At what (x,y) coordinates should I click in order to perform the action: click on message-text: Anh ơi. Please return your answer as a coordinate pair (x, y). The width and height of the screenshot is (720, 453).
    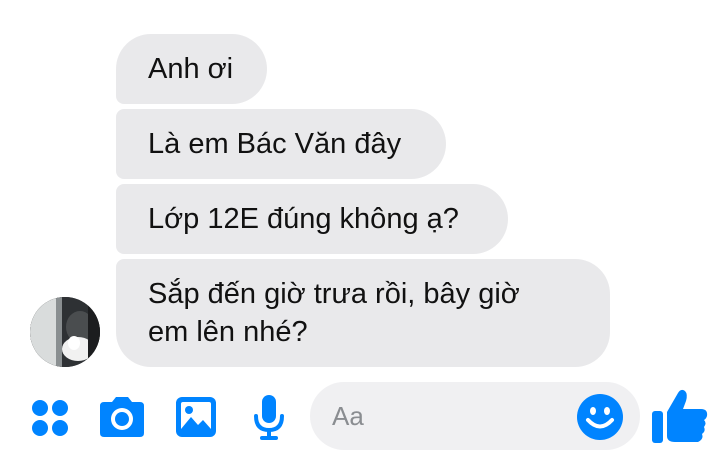
    Looking at the image, I should click on (191, 69).